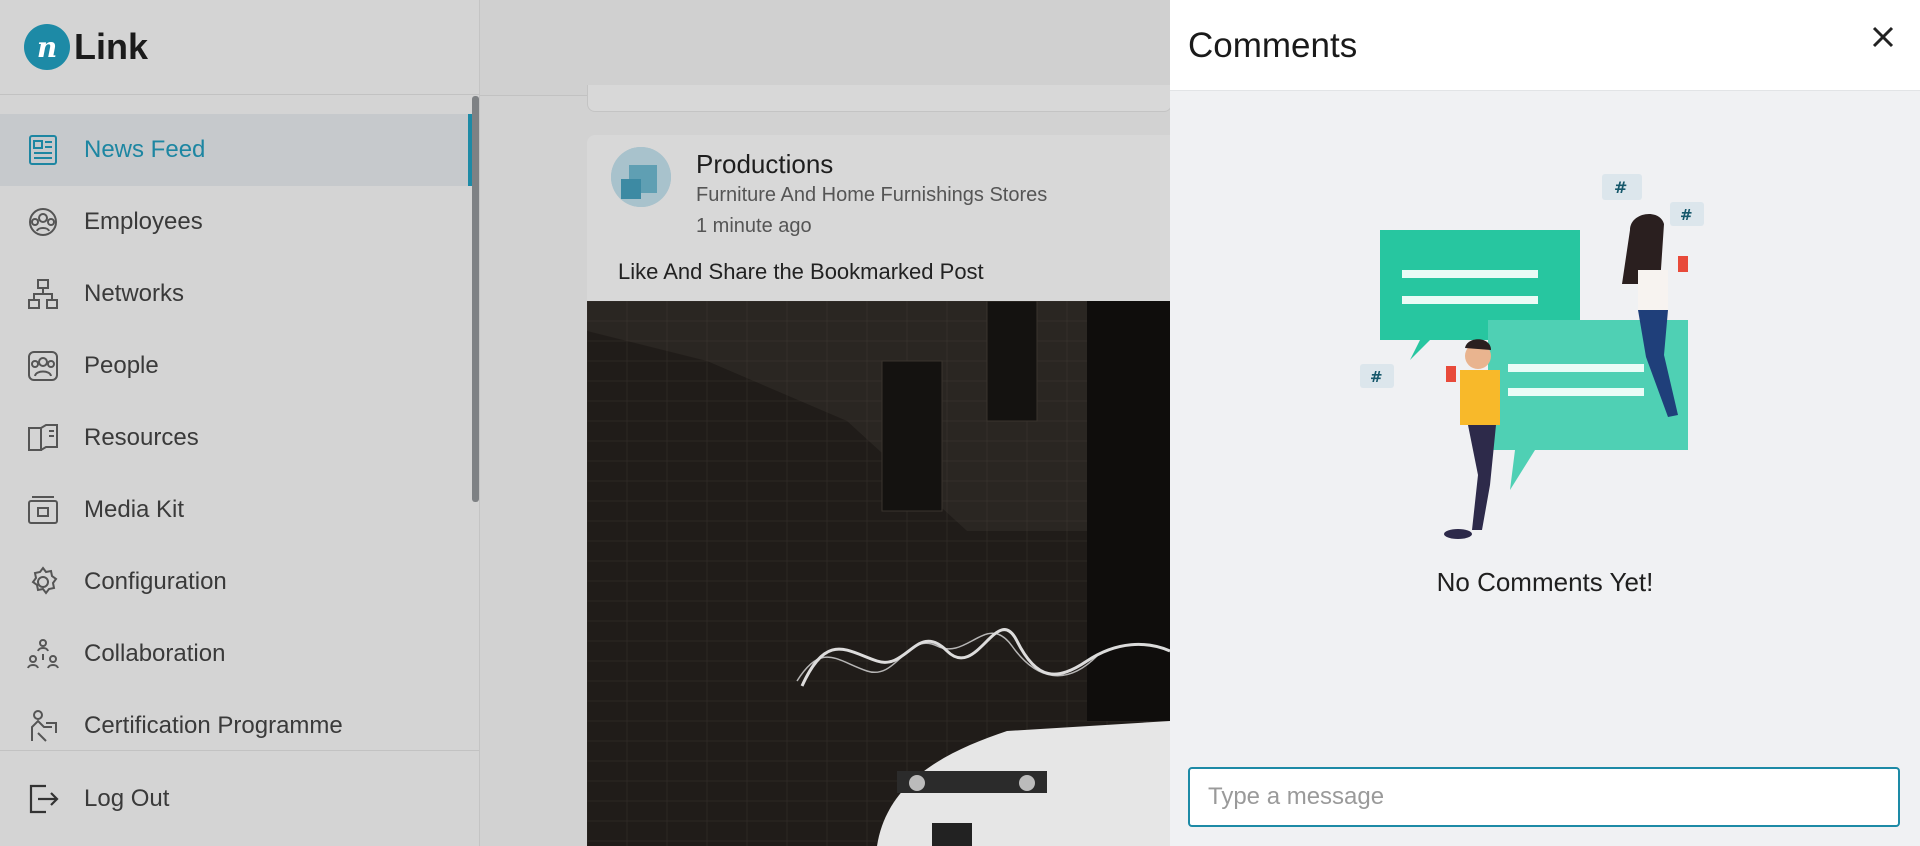 The width and height of the screenshot is (1920, 846). I want to click on sidebar-item-label: Media Kit, so click(134, 509).